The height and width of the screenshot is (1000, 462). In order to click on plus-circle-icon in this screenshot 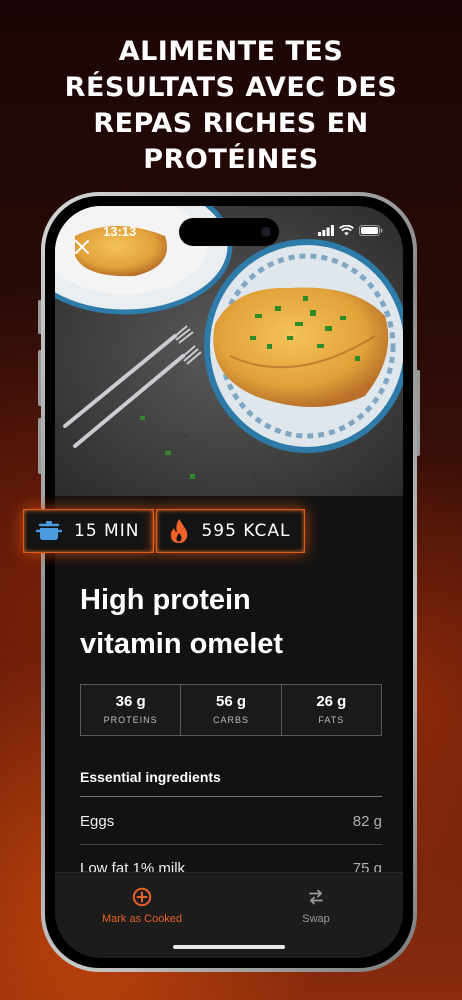, I will do `click(142, 897)`.